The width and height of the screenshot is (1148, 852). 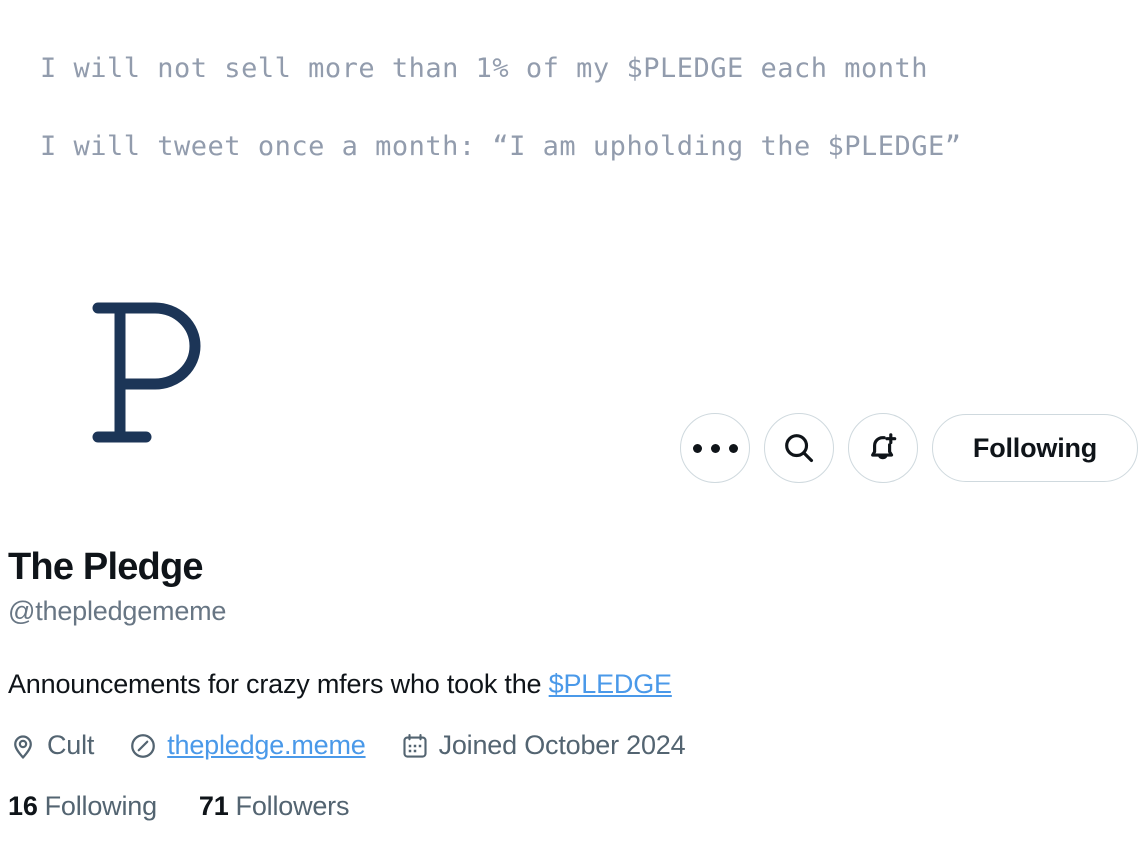 I want to click on profile-website: thepledge.meme, so click(x=247, y=745).